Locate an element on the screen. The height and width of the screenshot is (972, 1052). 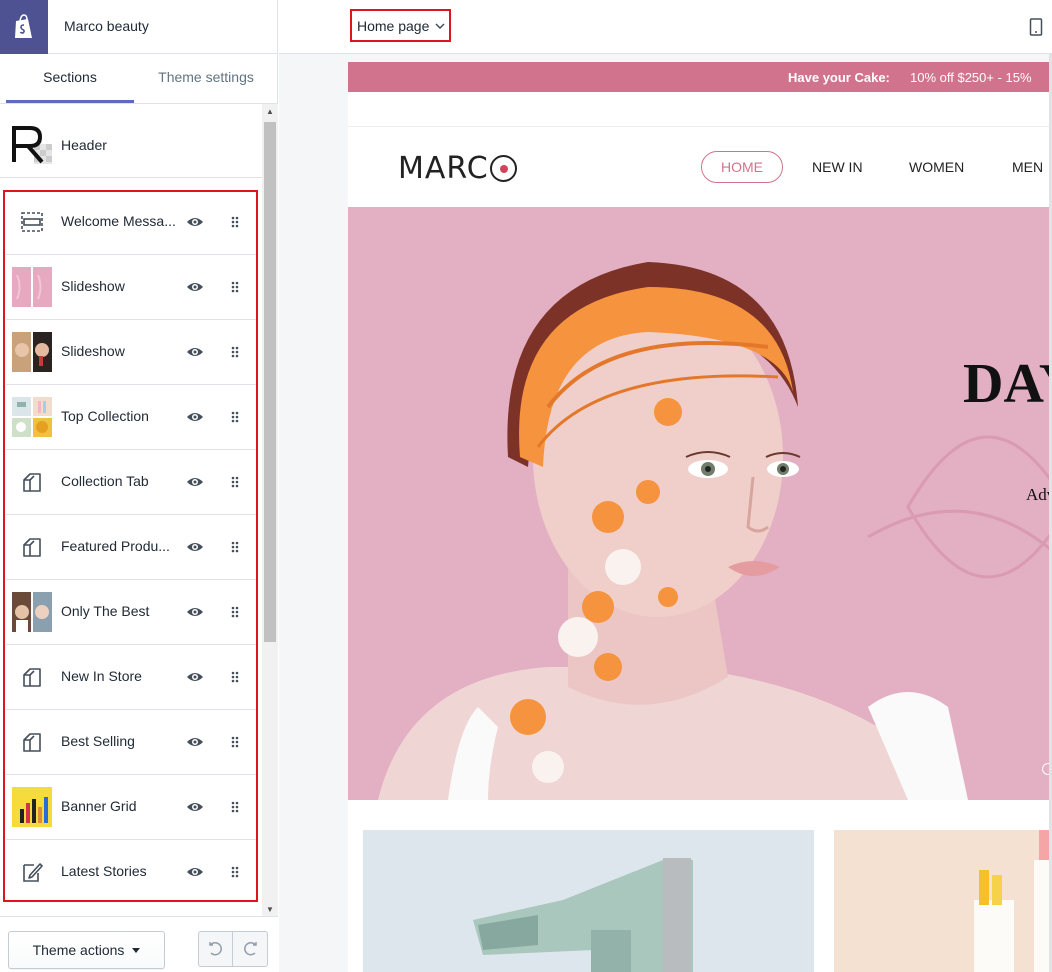
section-item-header: Header is located at coordinates (131, 146).